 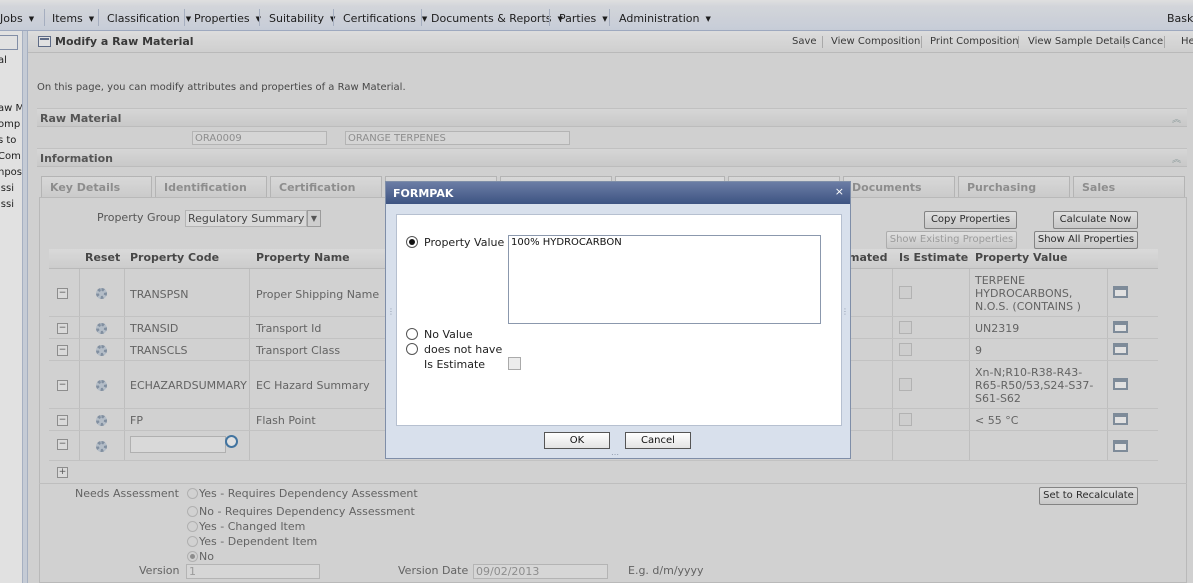 I want to click on cancel-button: Cancel, so click(x=658, y=440).